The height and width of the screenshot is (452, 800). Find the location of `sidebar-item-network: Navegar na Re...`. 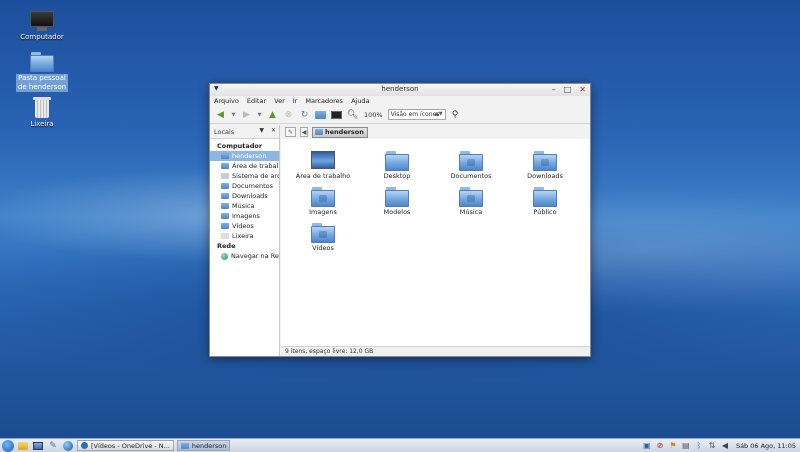

sidebar-item-network: Navegar na Re... is located at coordinates (244, 256).